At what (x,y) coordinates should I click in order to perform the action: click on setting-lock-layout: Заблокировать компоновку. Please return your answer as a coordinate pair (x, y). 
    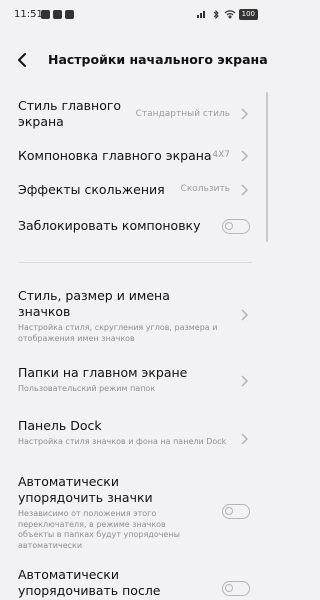
    Looking at the image, I should click on (135, 227).